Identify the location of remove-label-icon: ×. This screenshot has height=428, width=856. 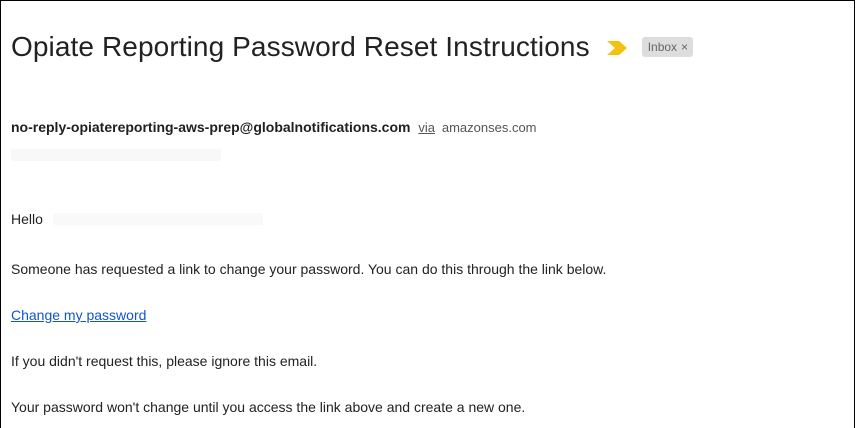
(684, 47).